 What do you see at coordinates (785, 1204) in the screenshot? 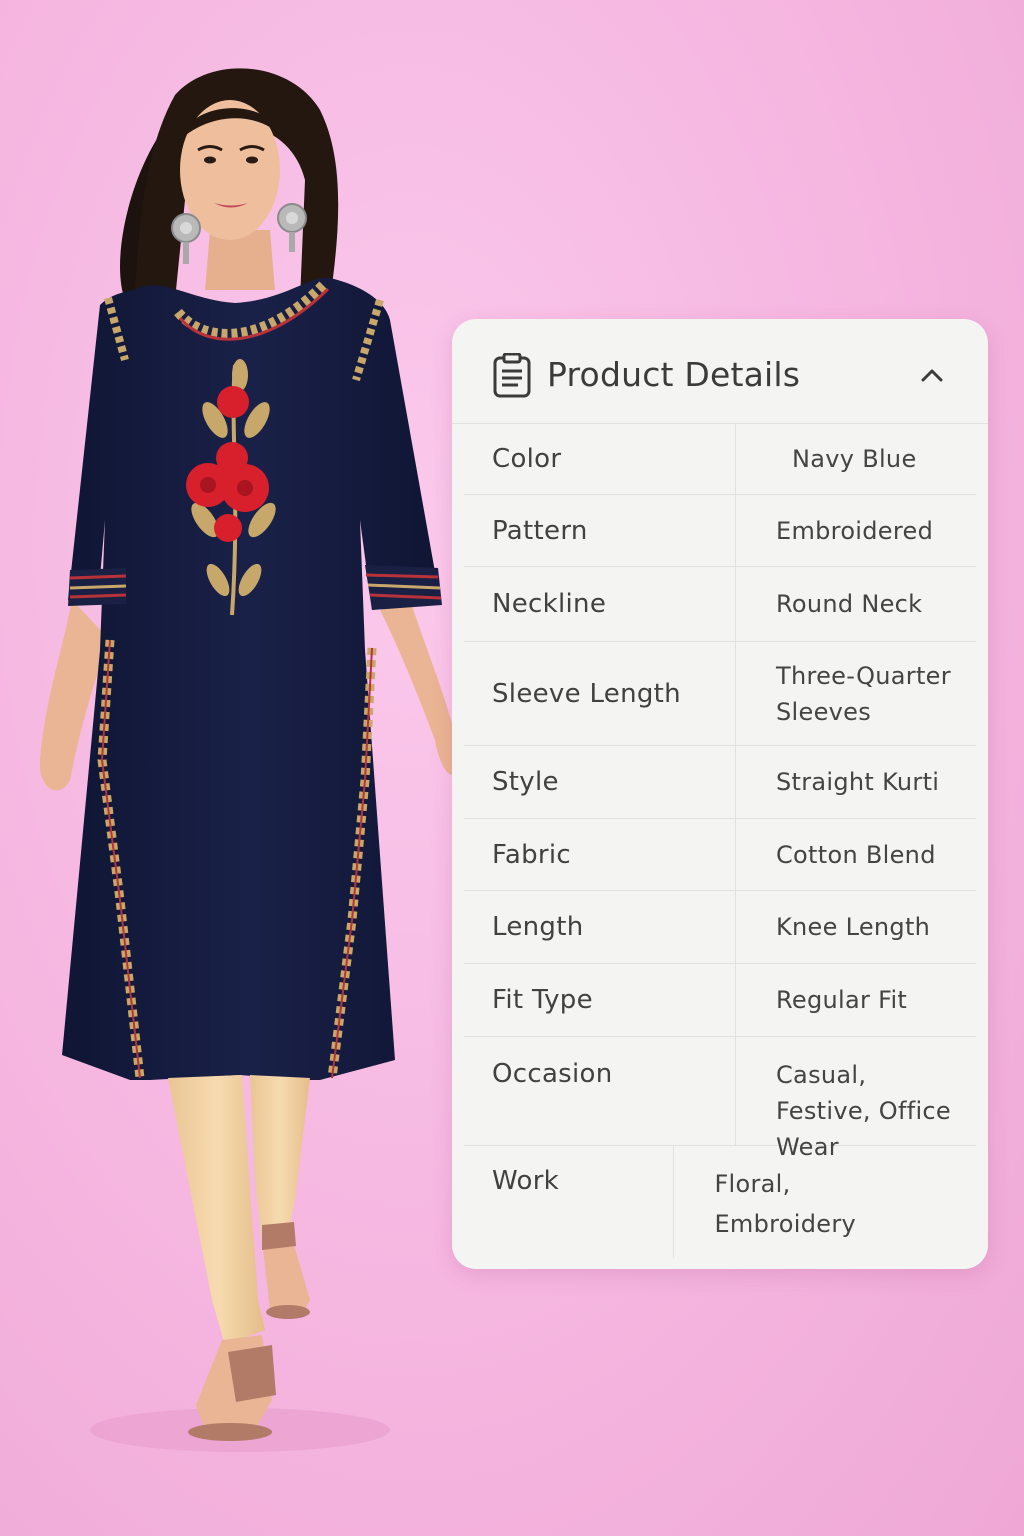
I see `detail-value: Floral, Embroidery` at bounding box center [785, 1204].